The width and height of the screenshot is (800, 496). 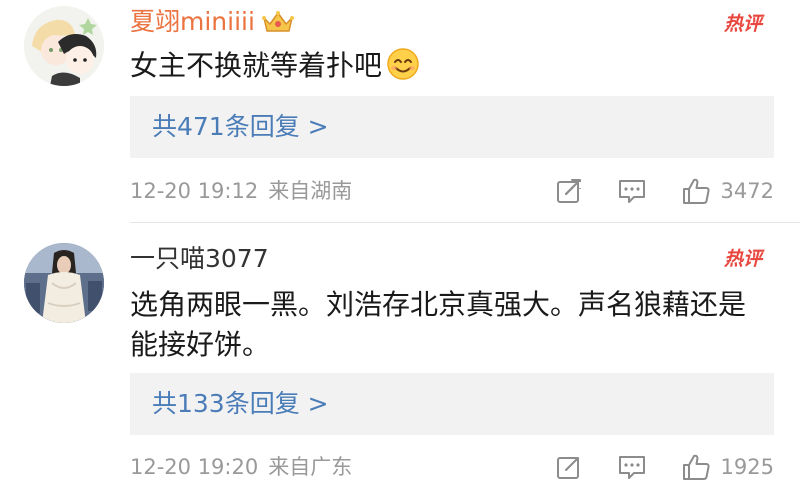 What do you see at coordinates (310, 191) in the screenshot?
I see `comment-location: 来自湖南` at bounding box center [310, 191].